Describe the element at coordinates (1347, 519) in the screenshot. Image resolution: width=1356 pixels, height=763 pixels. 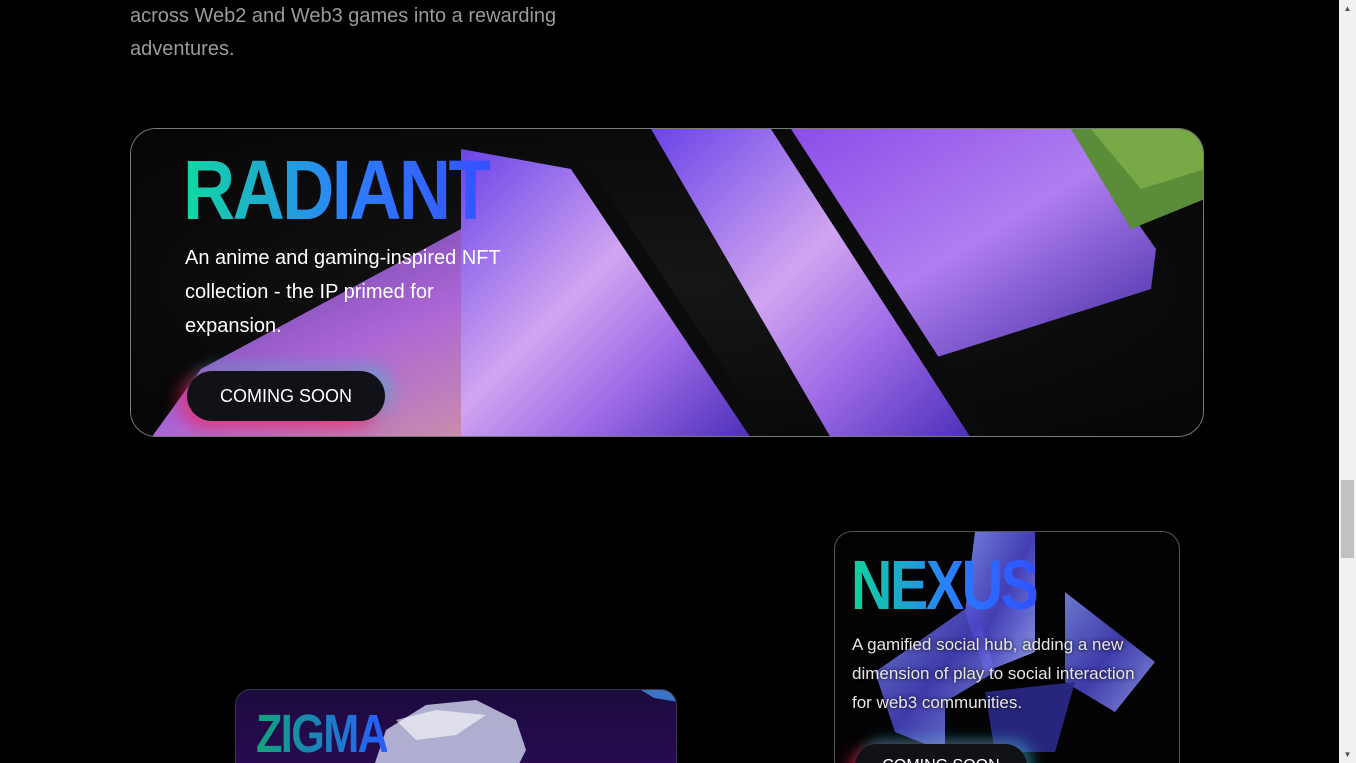
I see `scrollbar-thumb` at that location.